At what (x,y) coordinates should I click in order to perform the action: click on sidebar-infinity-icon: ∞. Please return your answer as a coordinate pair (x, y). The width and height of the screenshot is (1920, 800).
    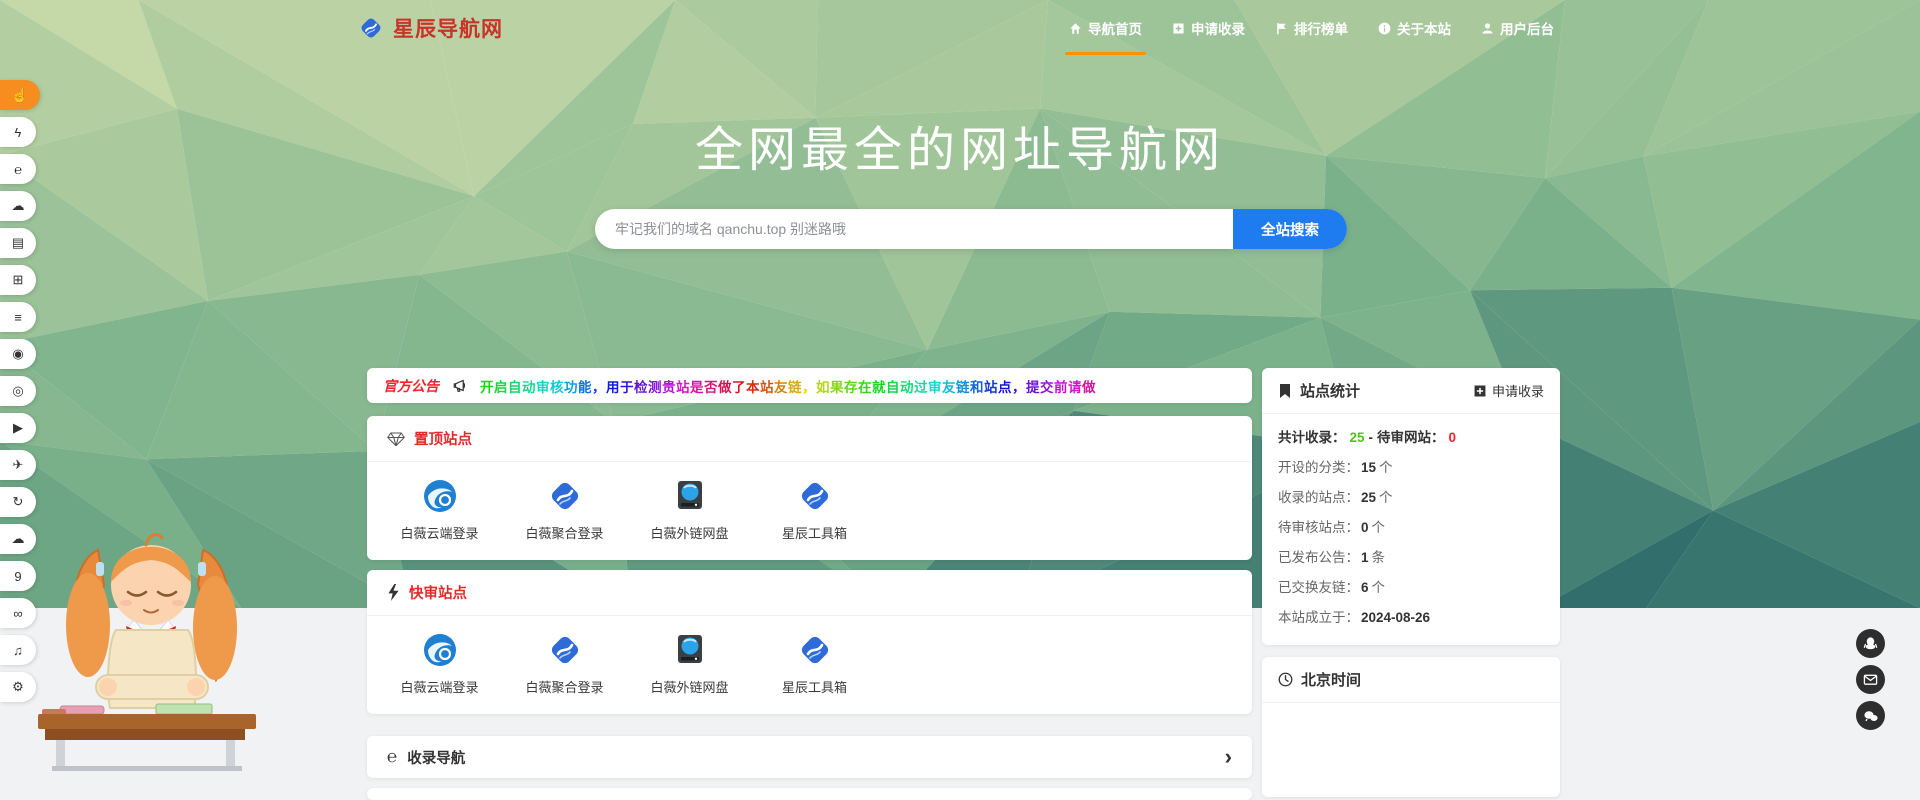
    Looking at the image, I should click on (18, 613).